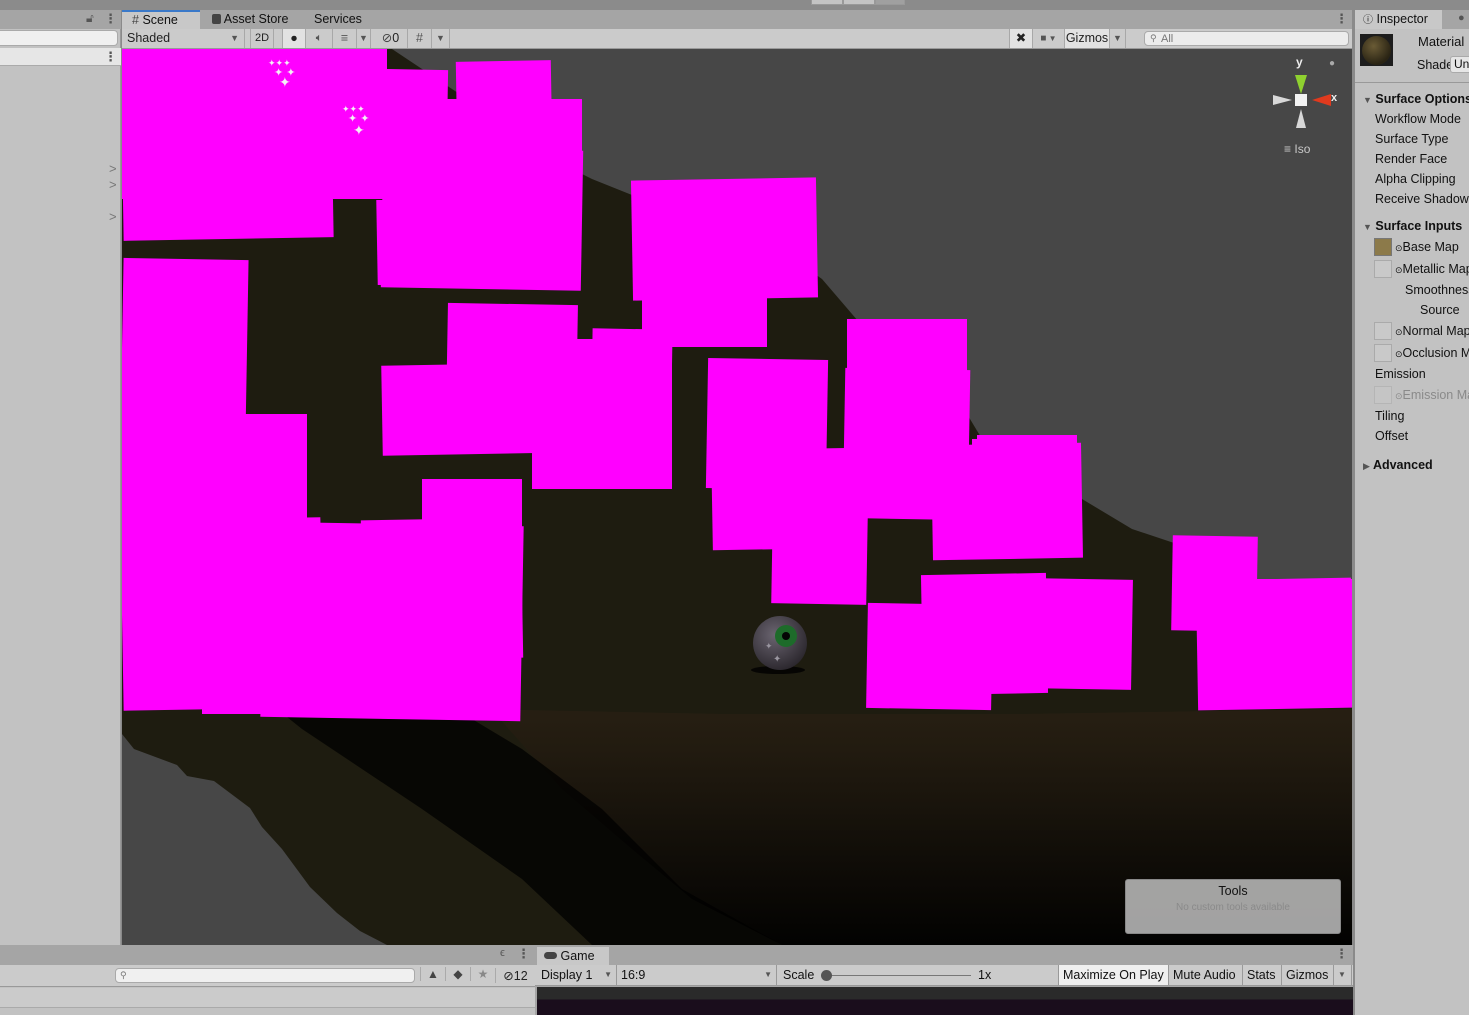 The height and width of the screenshot is (1015, 1469). I want to click on step-button, so click(890, 2).